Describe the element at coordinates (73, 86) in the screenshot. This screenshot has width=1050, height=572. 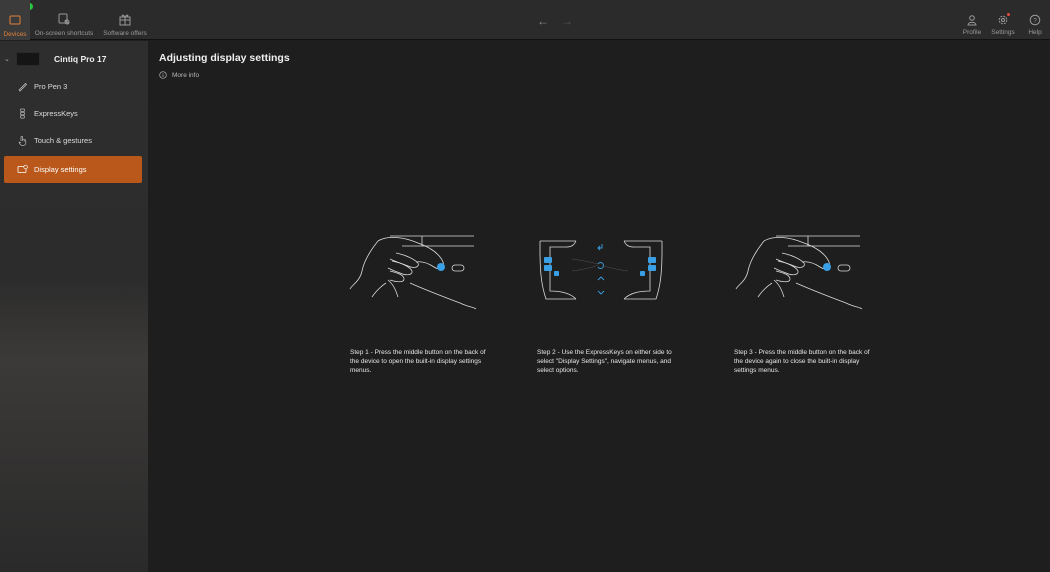
I see `sidebar-item-pro-pen: Pro Pen 3` at that location.